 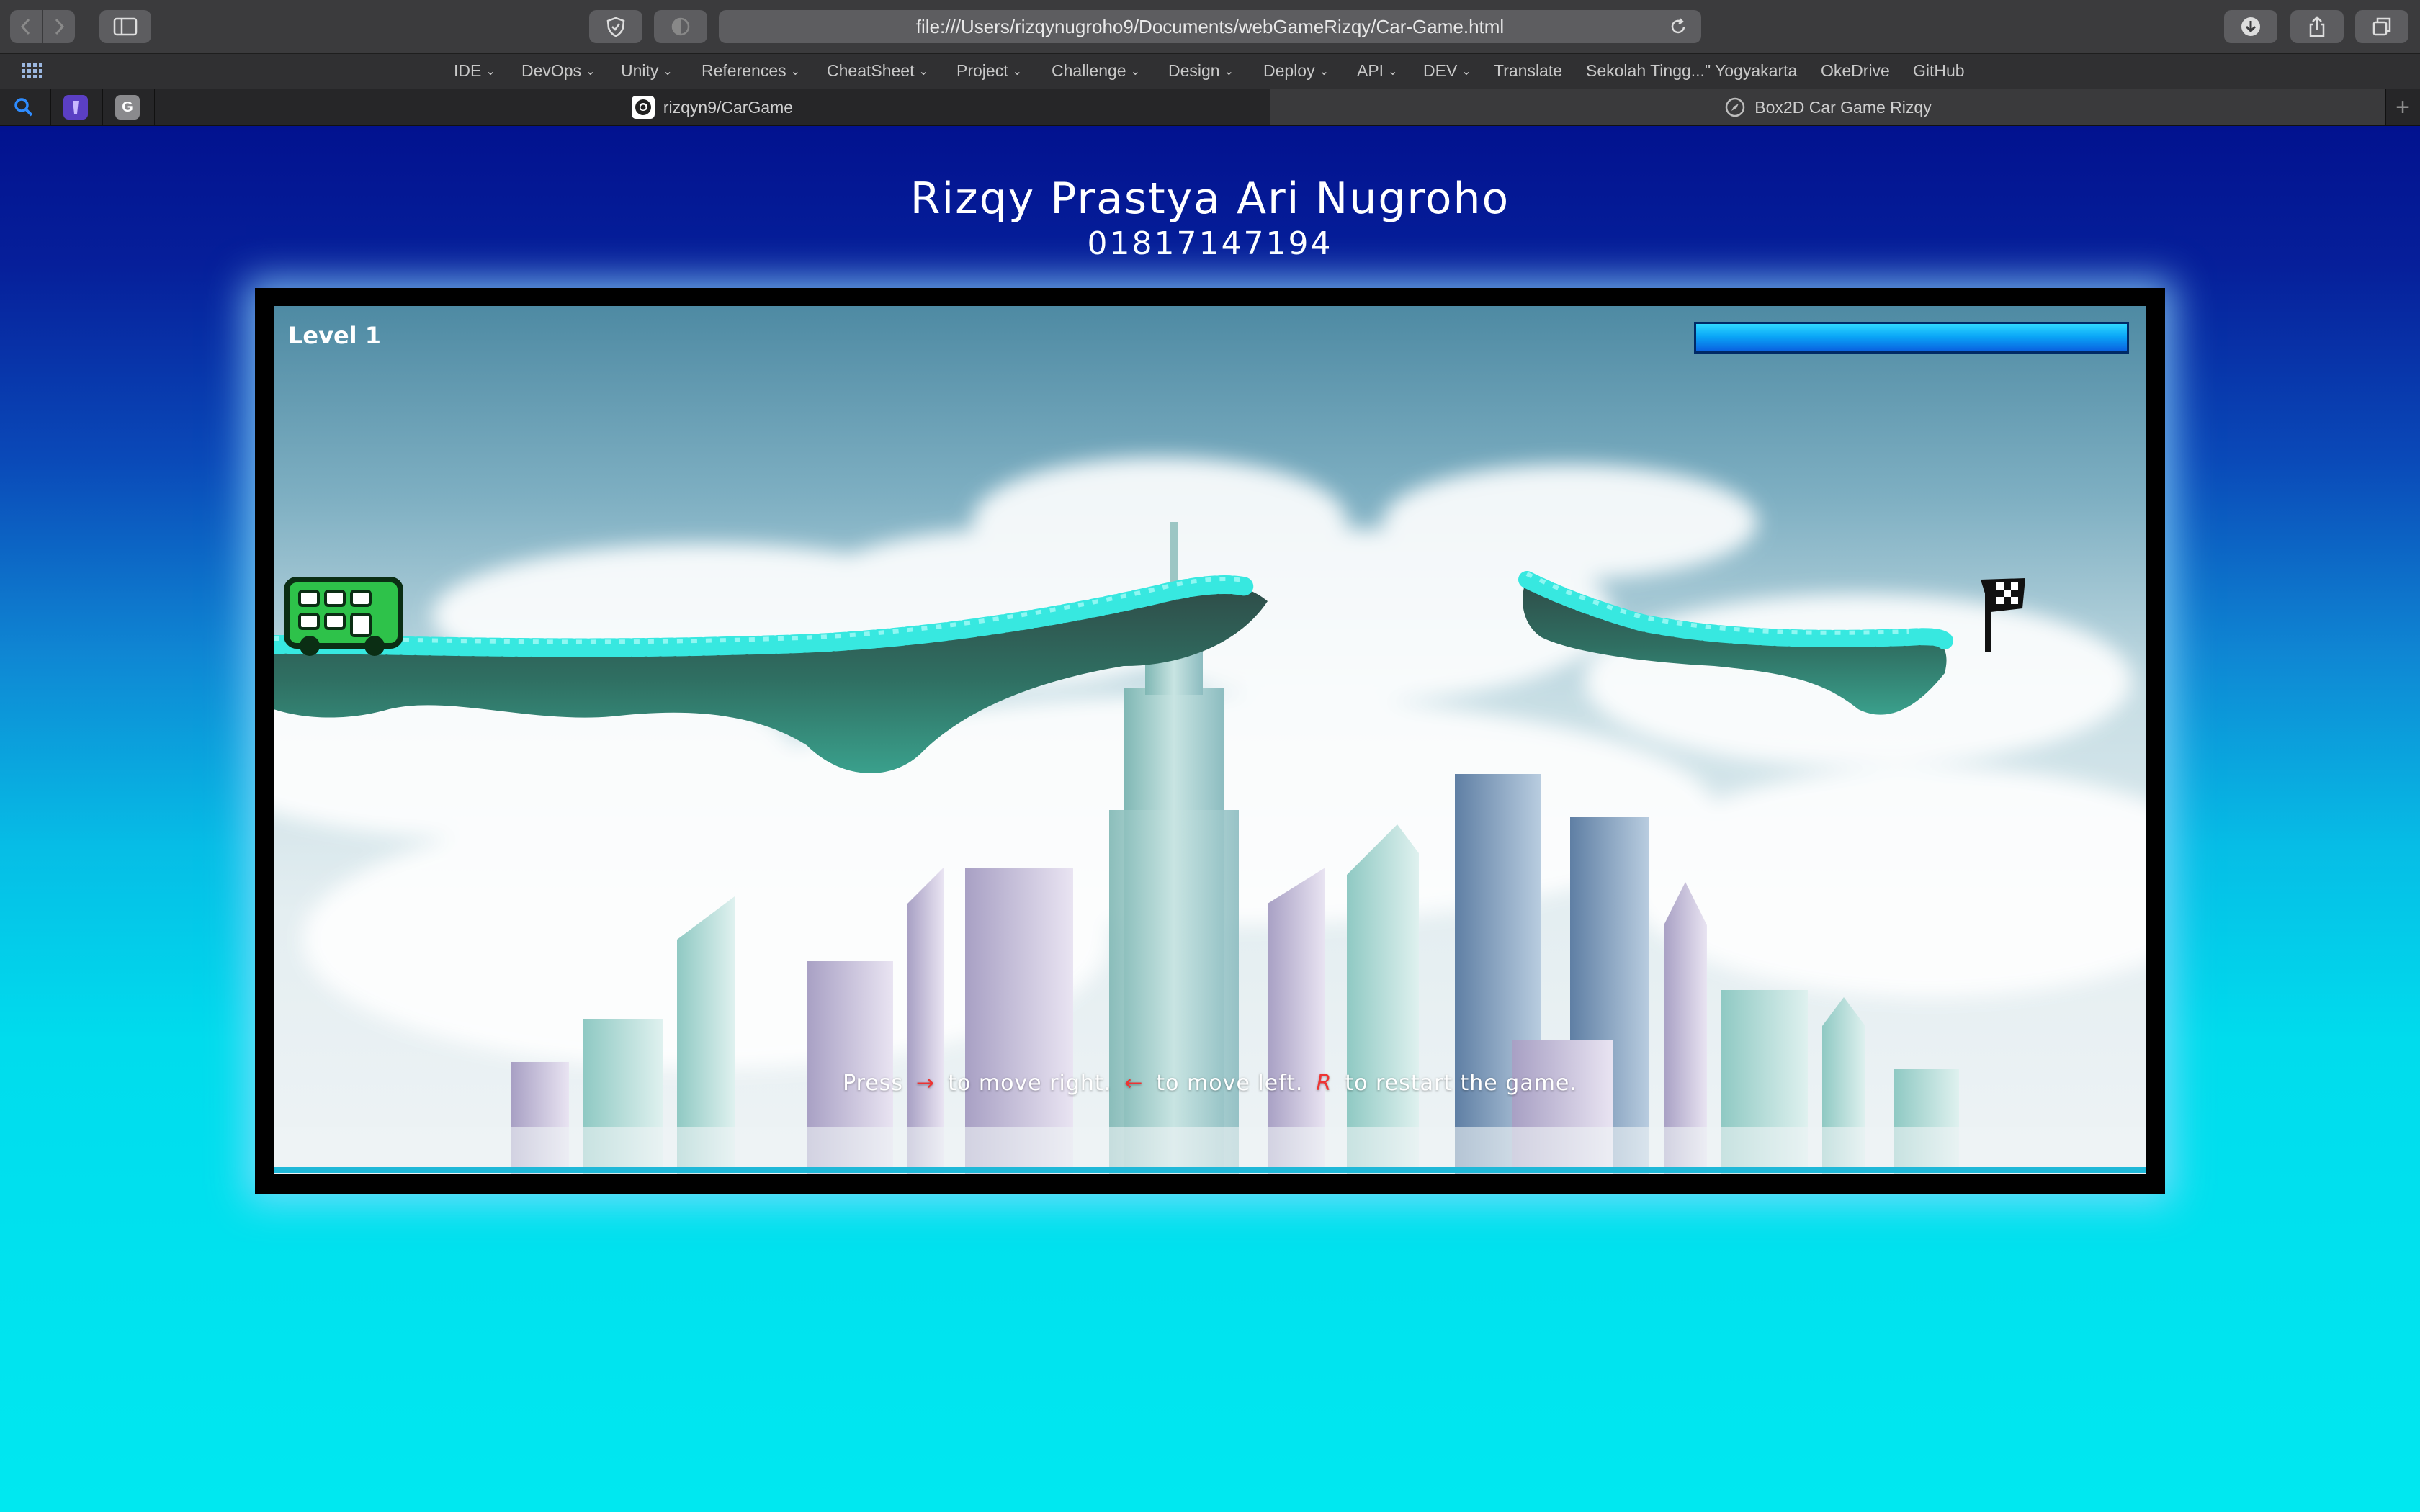 I want to click on instruction-press: Press, so click(x=874, y=1083).